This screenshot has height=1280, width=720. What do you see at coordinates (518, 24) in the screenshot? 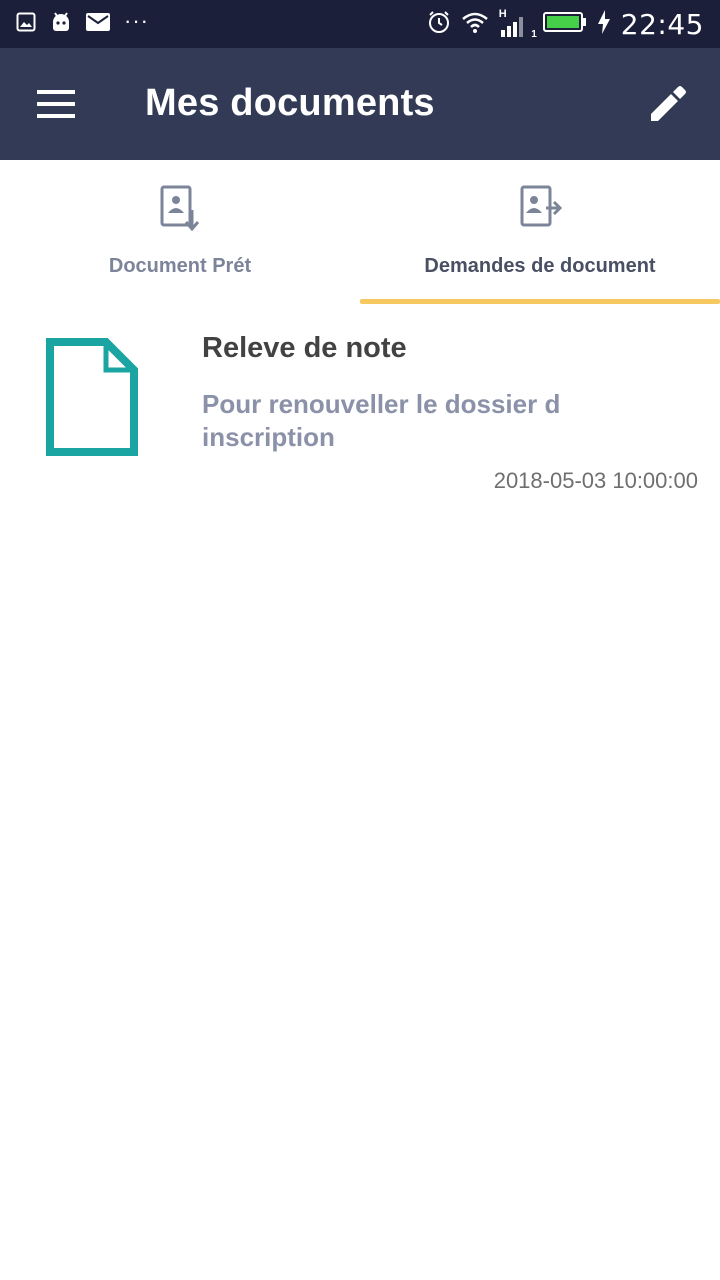
I see `signal-icon: H 1` at bounding box center [518, 24].